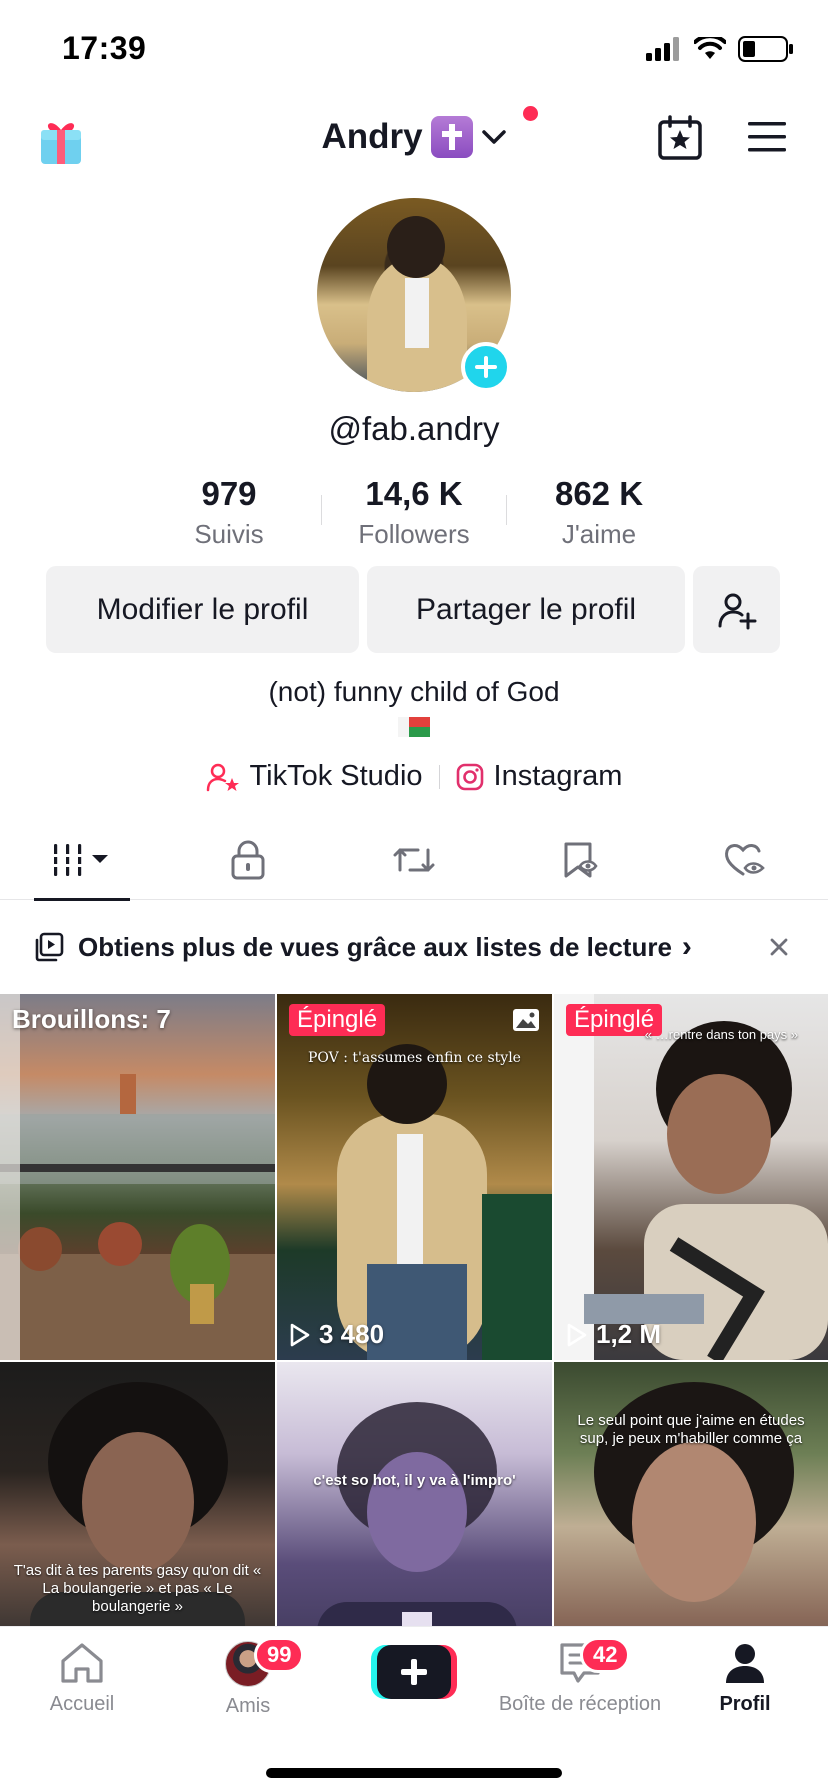 This screenshot has height=1792, width=828. What do you see at coordinates (767, 137) in the screenshot?
I see `menu-icon` at bounding box center [767, 137].